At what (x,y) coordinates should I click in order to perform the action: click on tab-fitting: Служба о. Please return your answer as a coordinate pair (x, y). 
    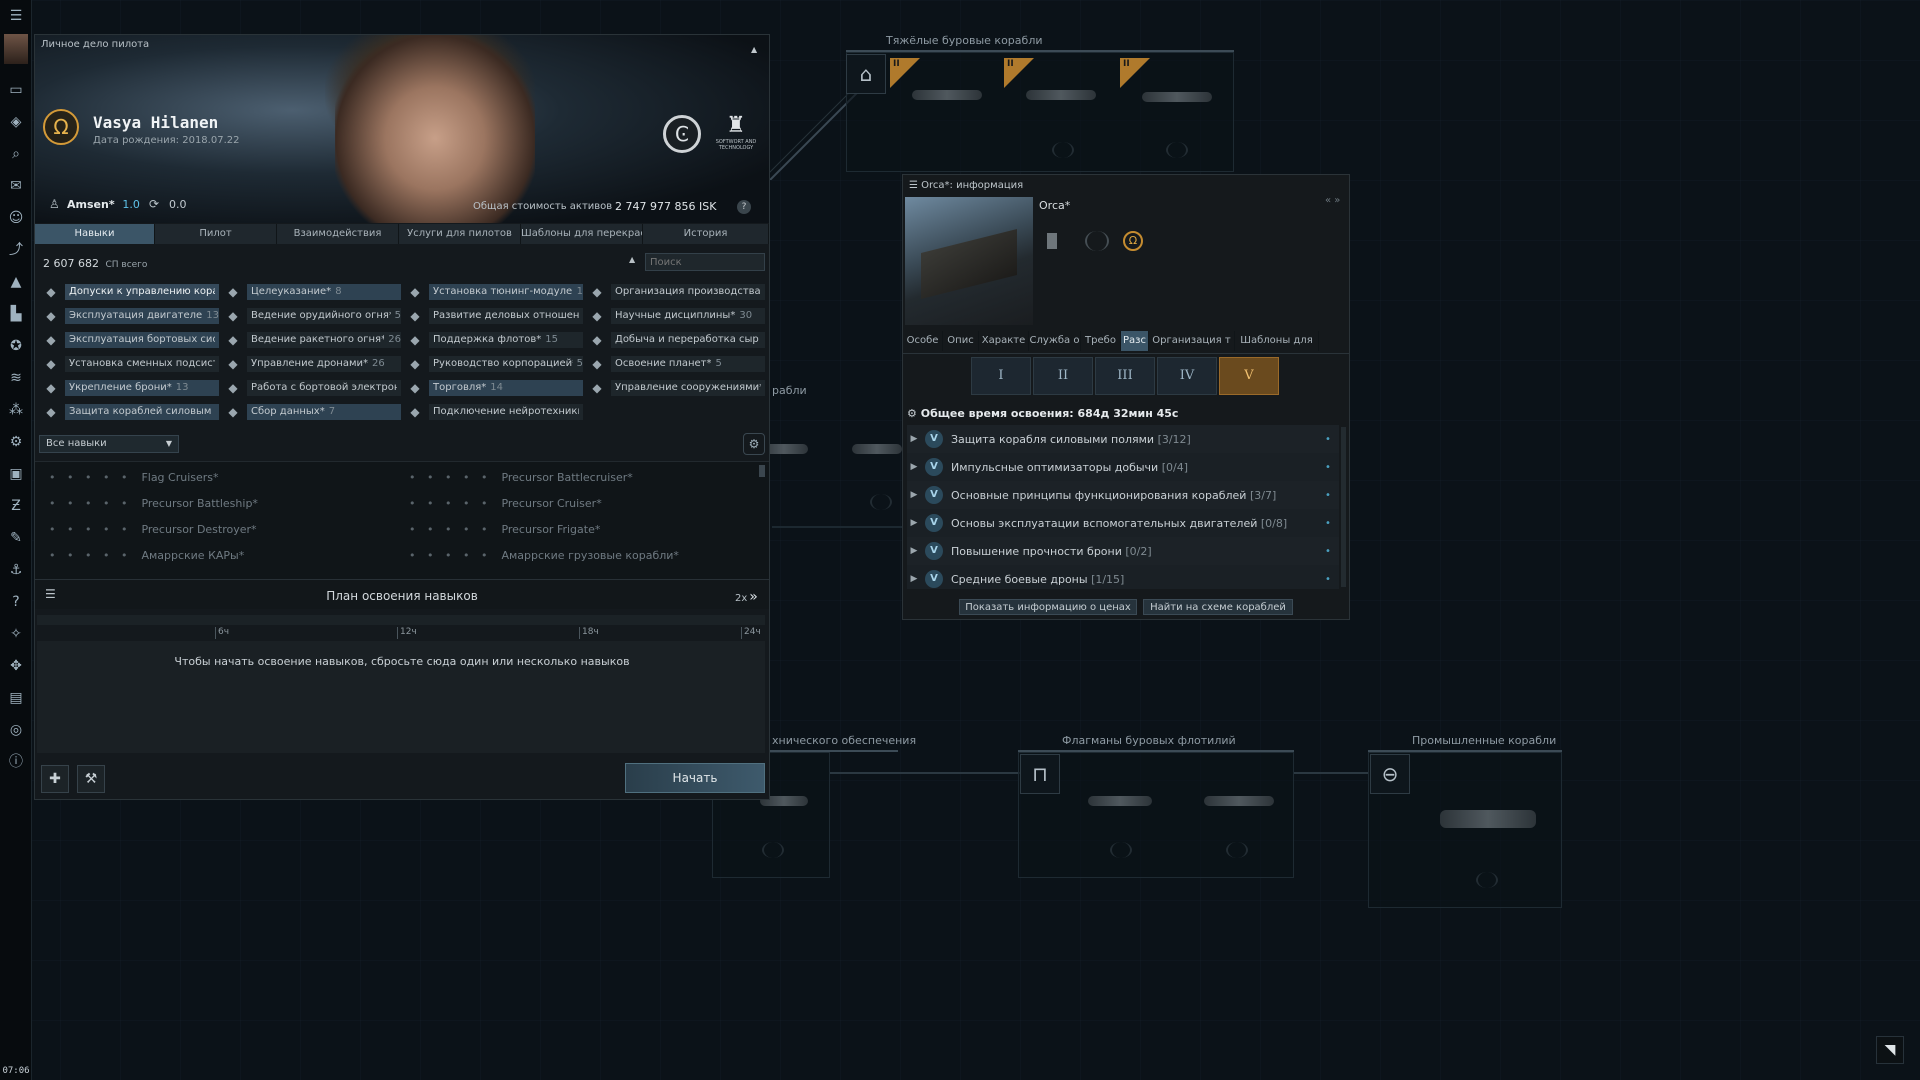
    Looking at the image, I should click on (1055, 341).